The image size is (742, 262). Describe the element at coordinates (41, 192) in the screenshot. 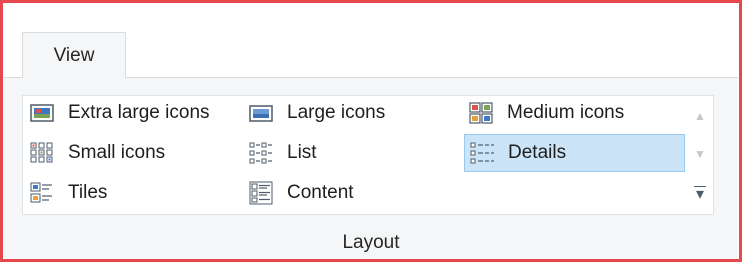

I see `tiles-icon` at that location.